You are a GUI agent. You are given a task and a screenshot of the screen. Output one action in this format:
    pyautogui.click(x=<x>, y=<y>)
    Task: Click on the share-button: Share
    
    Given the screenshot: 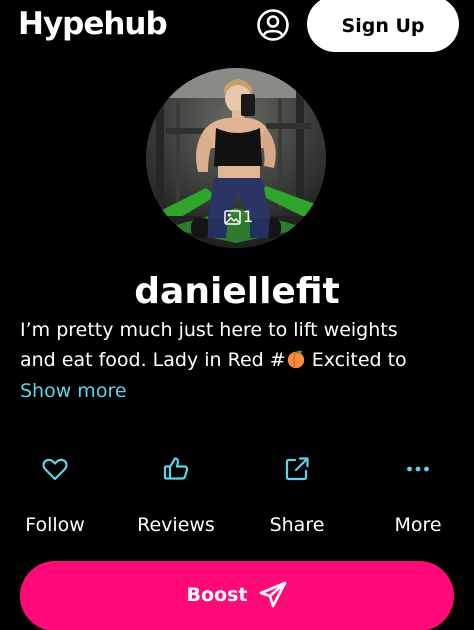 What is the action you would take?
    pyautogui.click(x=297, y=500)
    